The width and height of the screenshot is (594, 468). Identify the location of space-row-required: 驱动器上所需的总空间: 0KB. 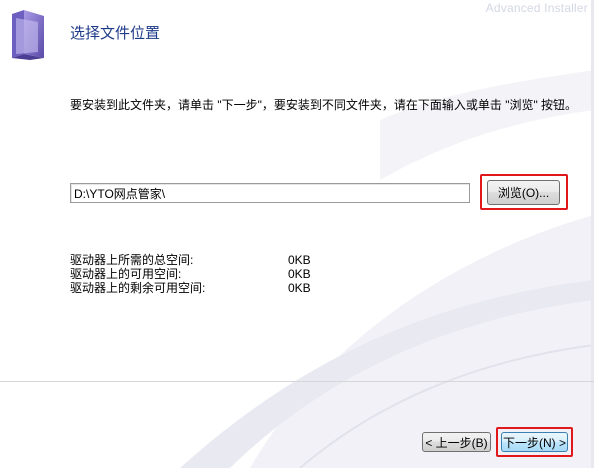
(199, 260).